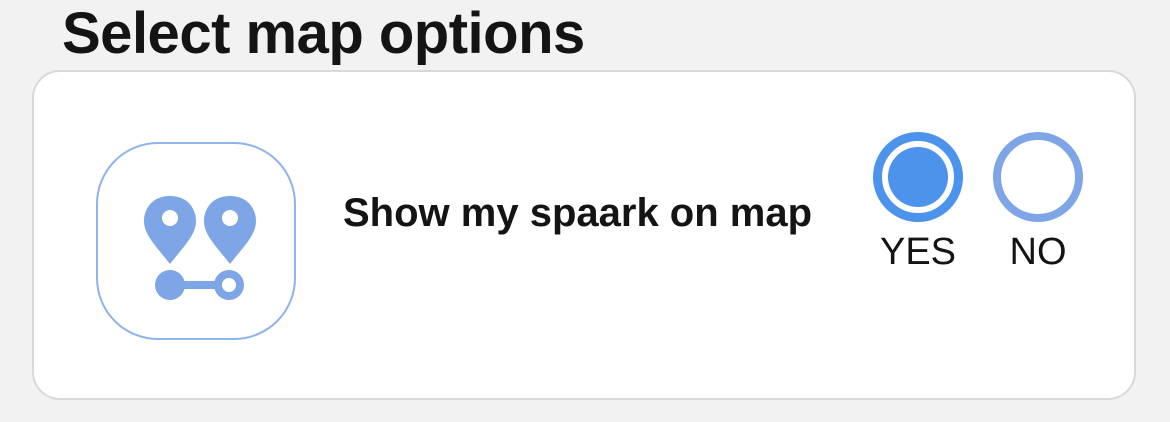 The image size is (1170, 422). Describe the element at coordinates (1038, 177) in the screenshot. I see `no-radio-button` at that location.